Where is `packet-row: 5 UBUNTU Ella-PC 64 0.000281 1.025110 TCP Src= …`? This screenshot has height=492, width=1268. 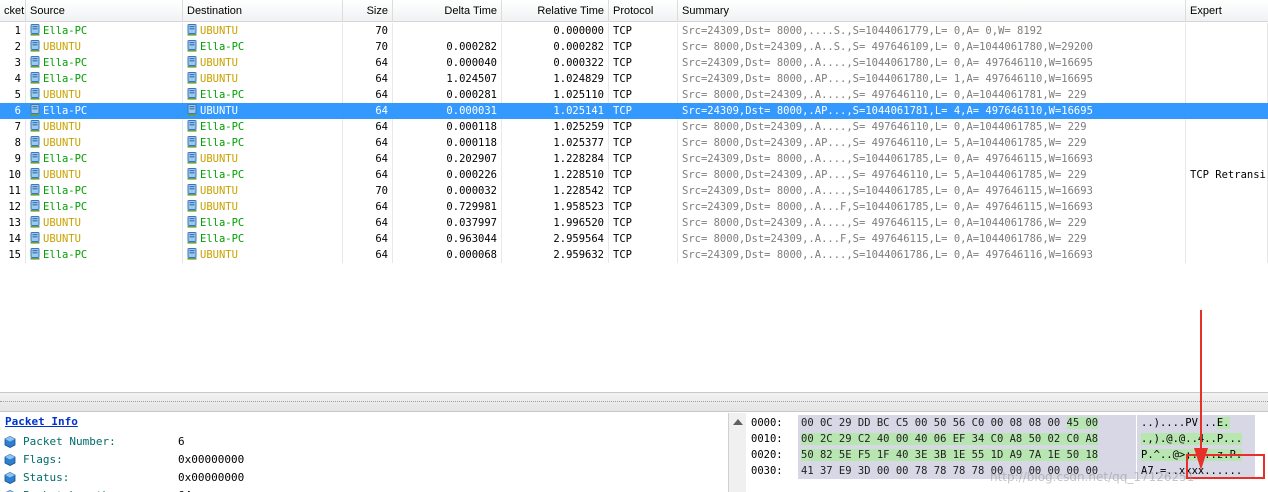
packet-row: 5 UBUNTU Ella-PC 64 0.000281 1.025110 TCP Src= … is located at coordinates (634, 95).